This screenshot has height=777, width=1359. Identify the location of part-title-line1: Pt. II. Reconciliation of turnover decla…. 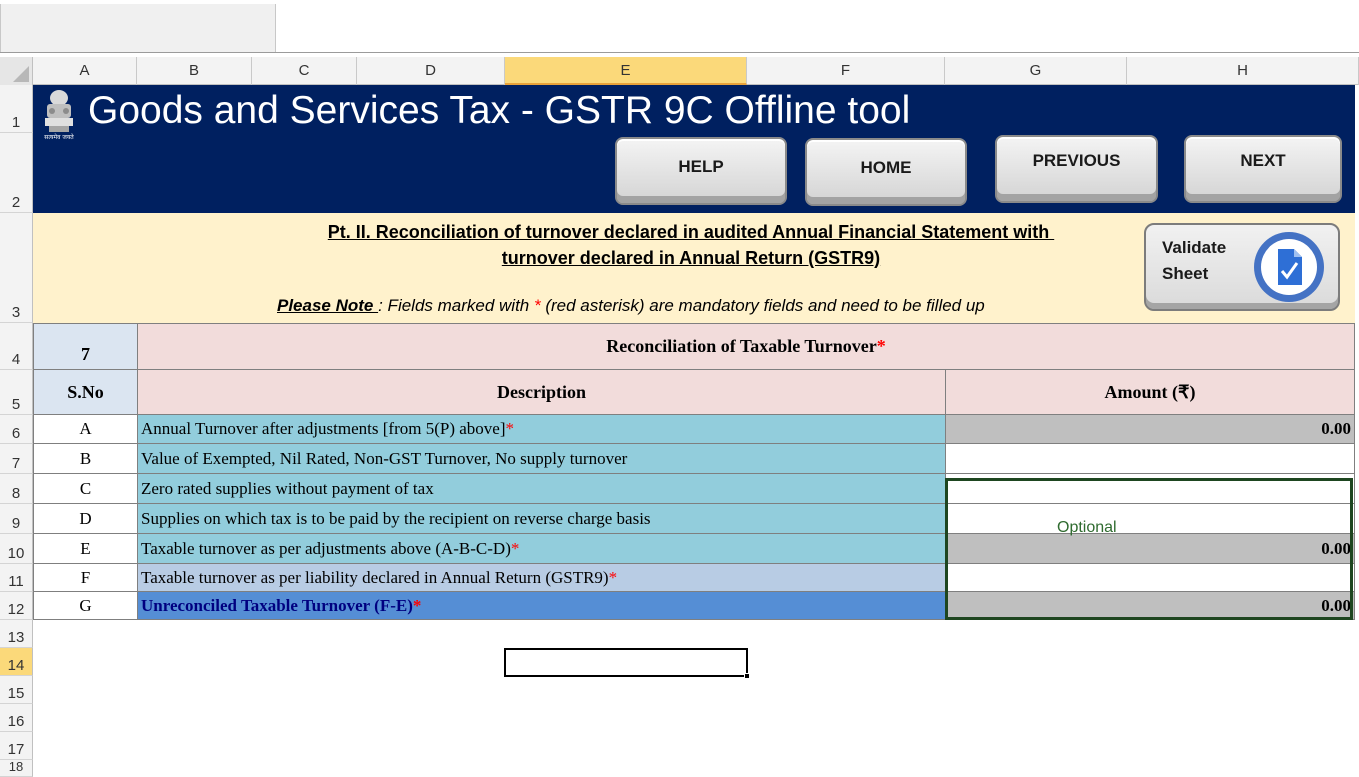
(691, 232).